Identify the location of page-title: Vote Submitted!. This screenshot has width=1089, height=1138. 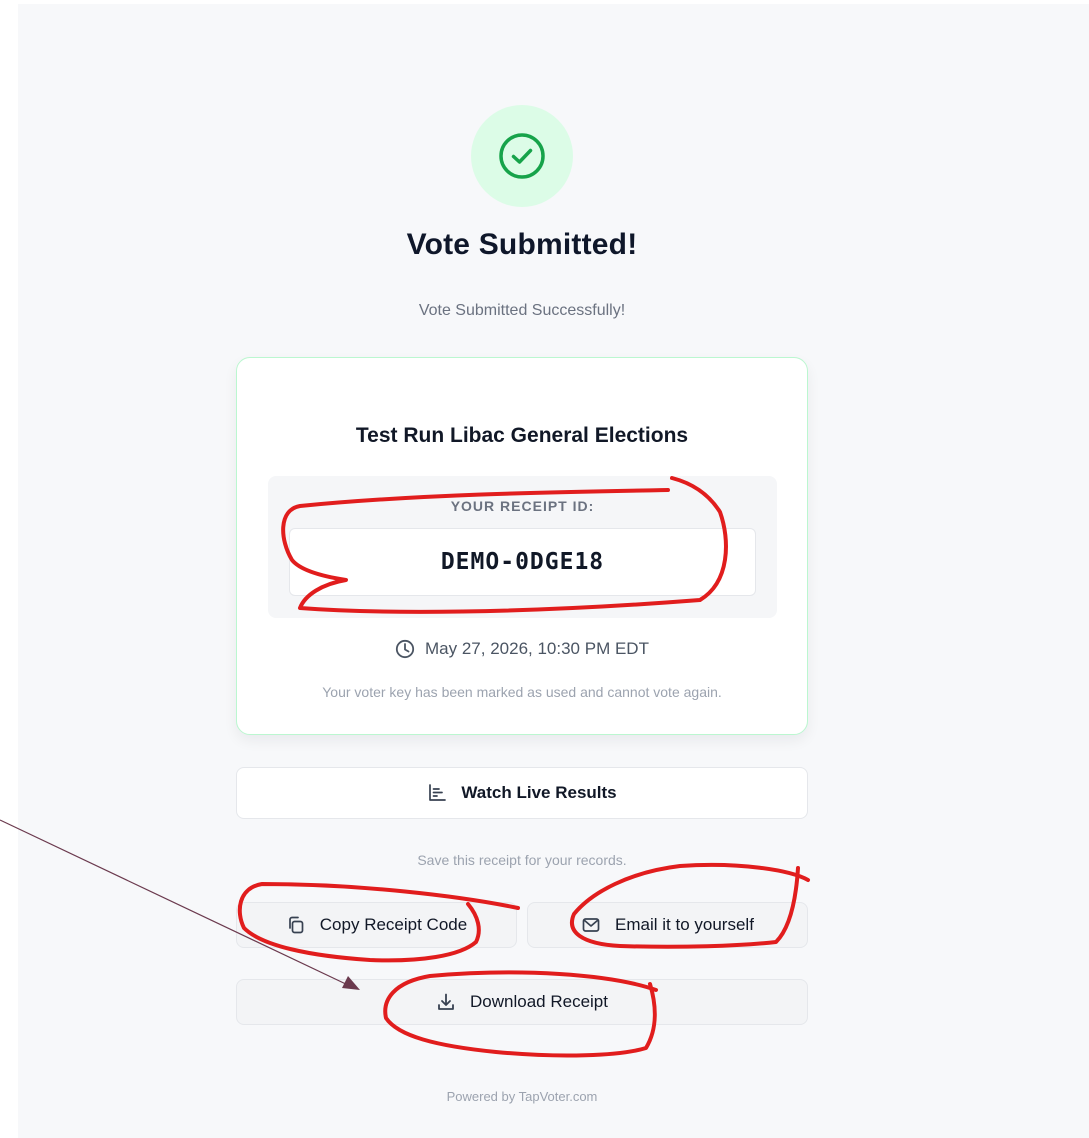
(522, 244).